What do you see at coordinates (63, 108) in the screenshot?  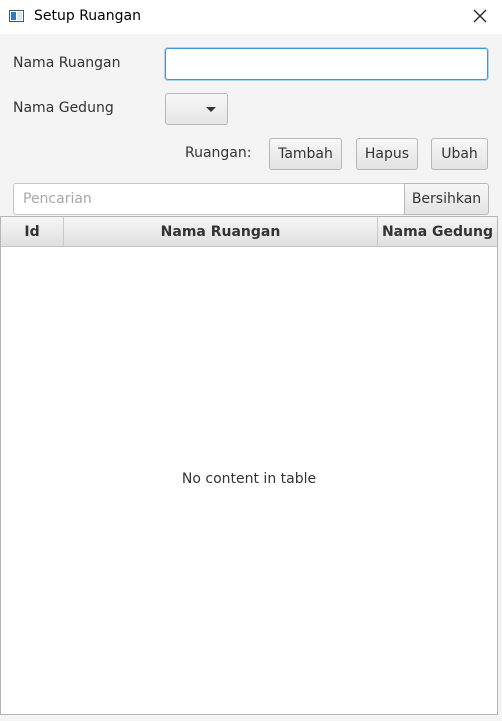 I see `nama-gedung-label: Nama Gedung` at bounding box center [63, 108].